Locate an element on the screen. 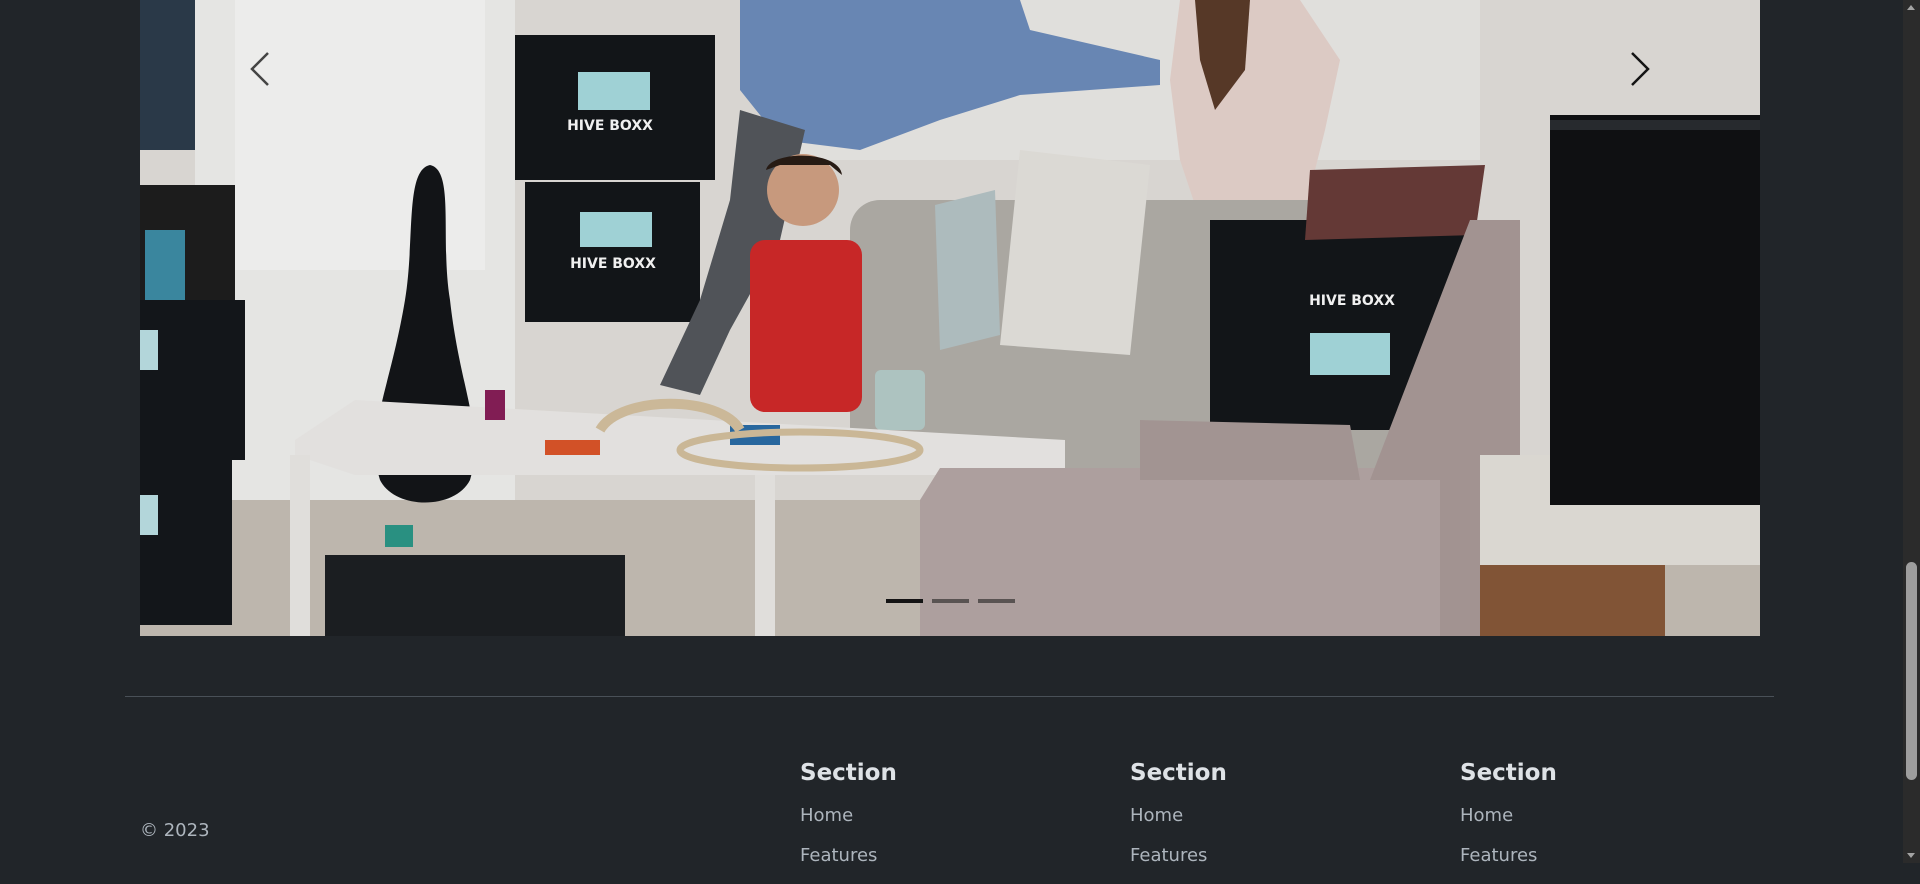  carousel-indicators is located at coordinates (950, 601).